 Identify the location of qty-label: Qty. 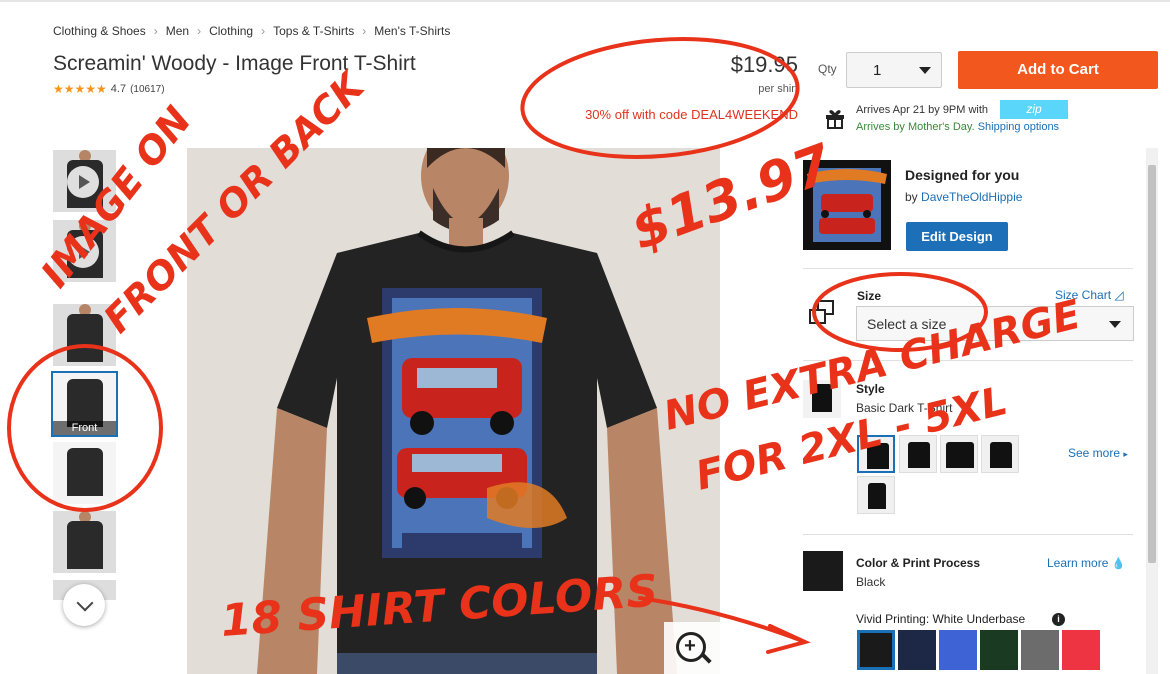
(827, 69).